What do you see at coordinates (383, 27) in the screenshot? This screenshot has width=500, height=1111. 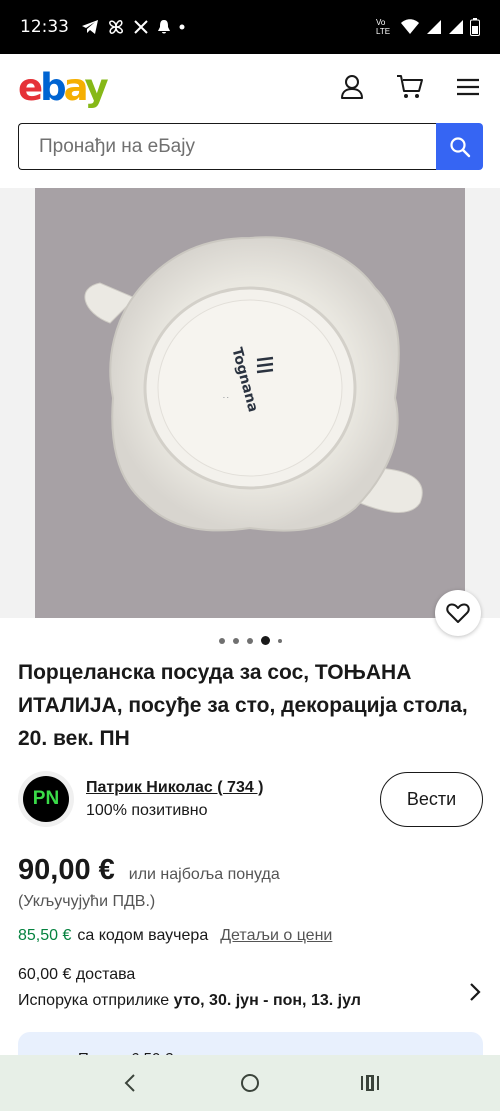 I see `volte-icon: Vo LTE` at bounding box center [383, 27].